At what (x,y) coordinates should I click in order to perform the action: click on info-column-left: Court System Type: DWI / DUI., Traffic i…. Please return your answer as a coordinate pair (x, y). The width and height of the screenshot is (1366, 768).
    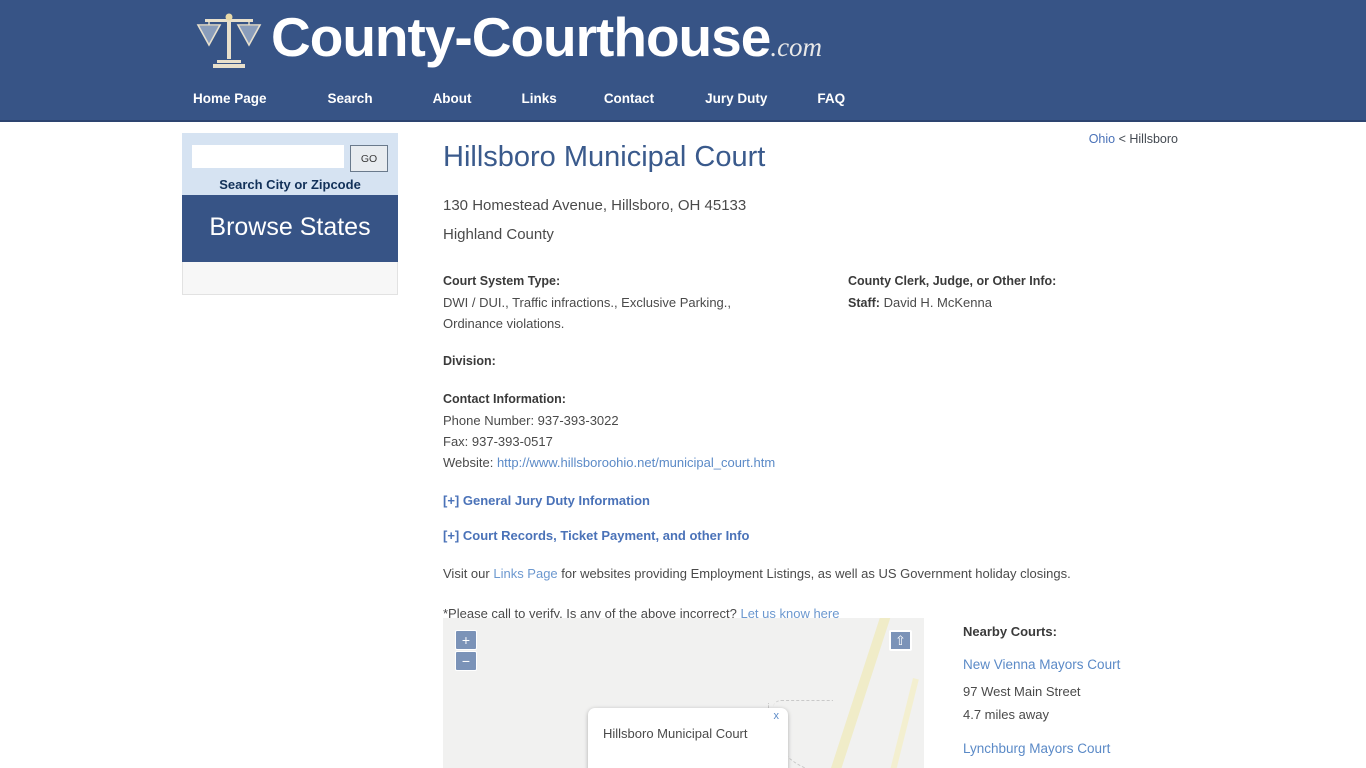
    Looking at the image, I should click on (645, 373).